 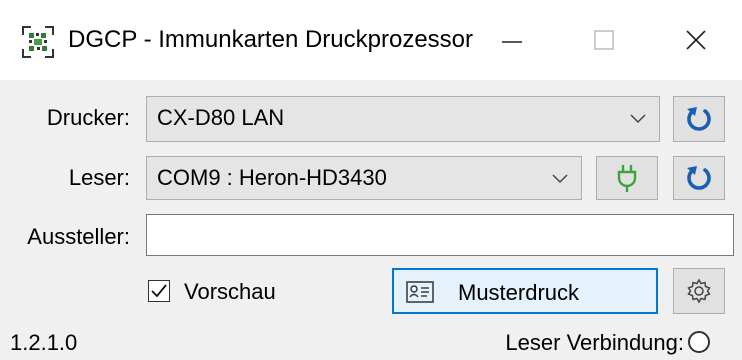 I want to click on window-title: DGCP - Immunkarten Druckprozessor, so click(x=270, y=39).